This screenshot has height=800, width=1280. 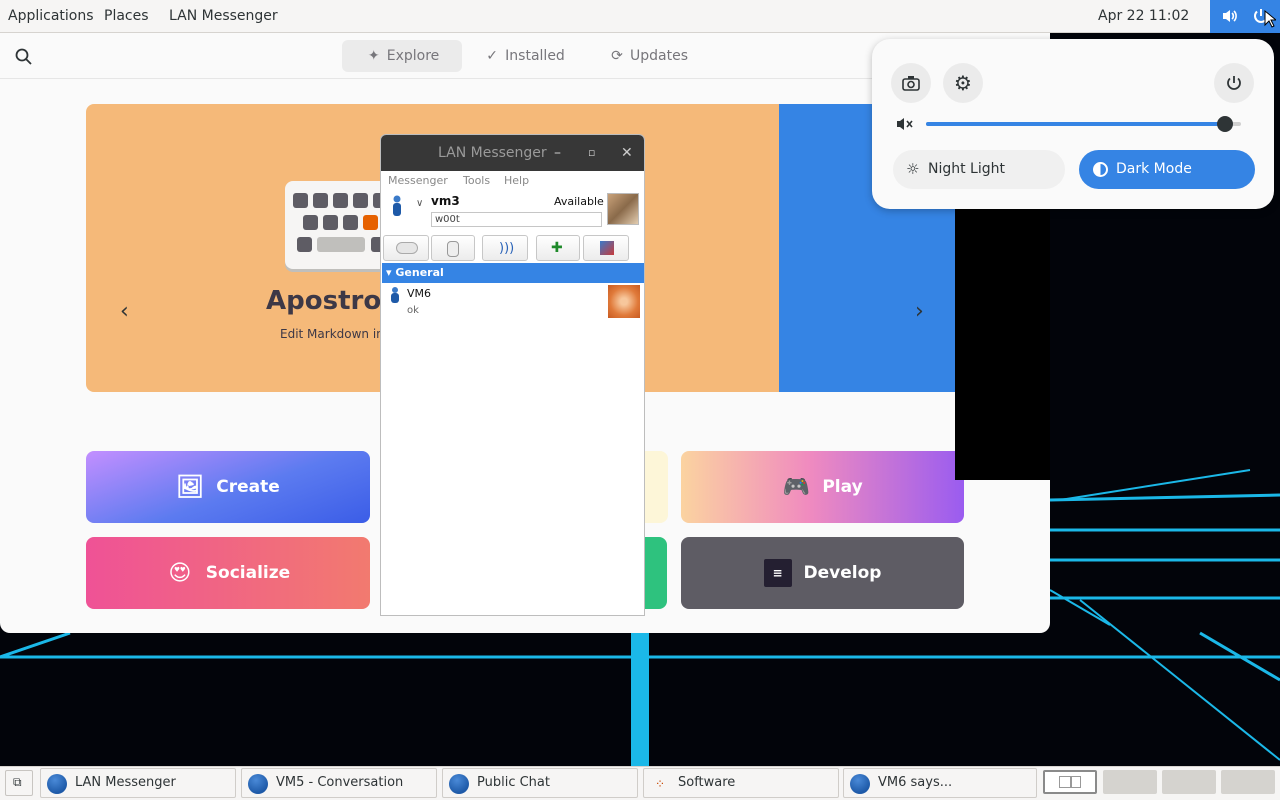 What do you see at coordinates (1270, 19) in the screenshot?
I see `mouse-cursor-icon` at bounding box center [1270, 19].